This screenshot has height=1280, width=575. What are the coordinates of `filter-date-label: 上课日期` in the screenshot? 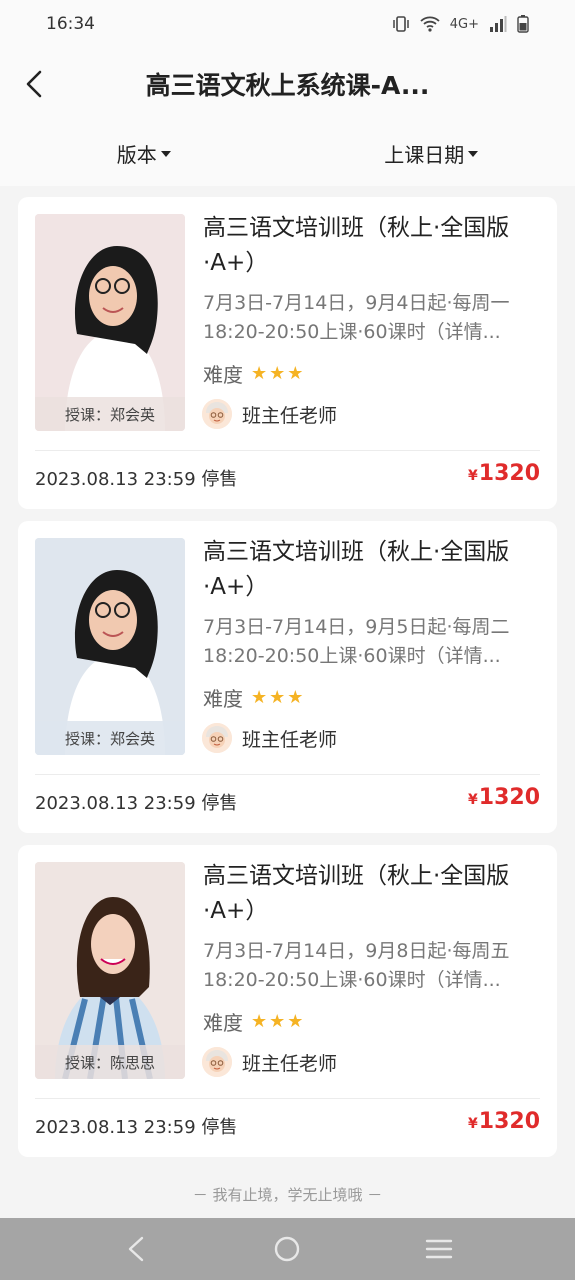 It's located at (424, 154).